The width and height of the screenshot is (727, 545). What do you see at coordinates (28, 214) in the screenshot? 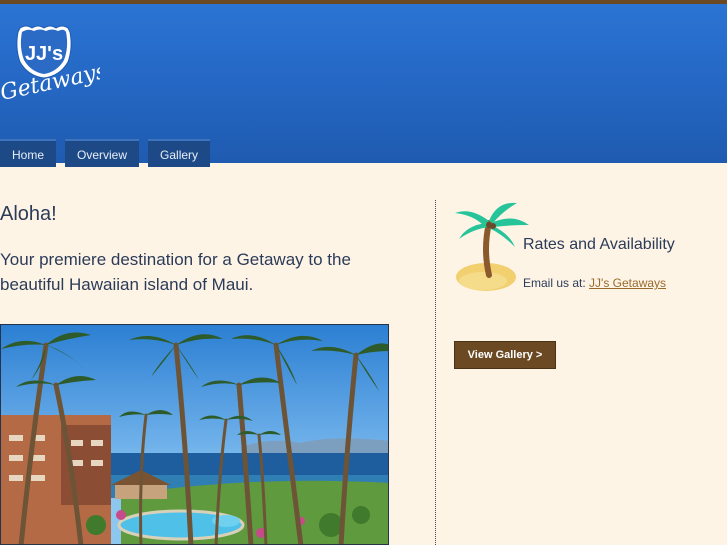
I see `greeting-heading: Aloha!` at bounding box center [28, 214].